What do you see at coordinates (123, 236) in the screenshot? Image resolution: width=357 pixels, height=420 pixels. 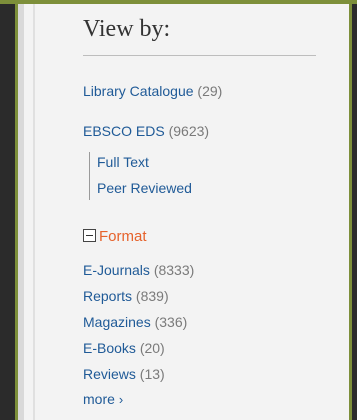 I see `format-heading: Format` at bounding box center [123, 236].